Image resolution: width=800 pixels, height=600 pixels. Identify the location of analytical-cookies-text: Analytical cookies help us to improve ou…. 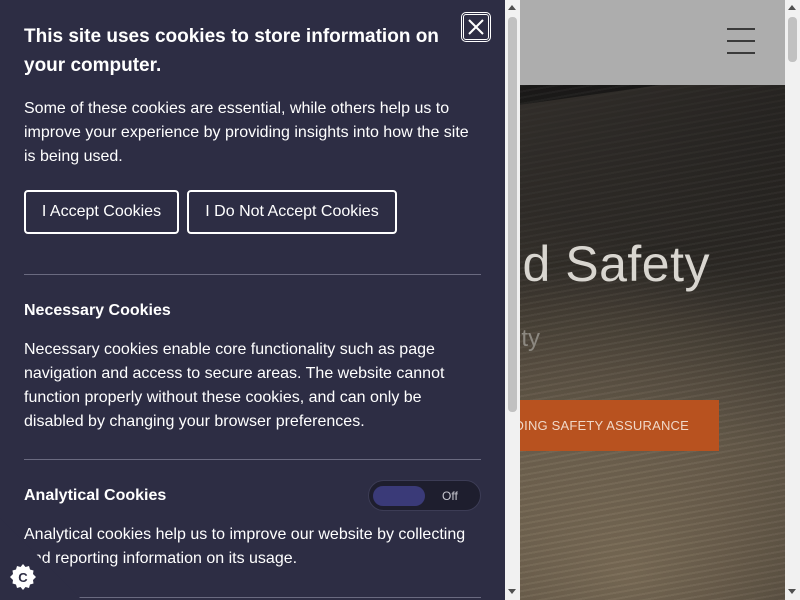
(245, 546).